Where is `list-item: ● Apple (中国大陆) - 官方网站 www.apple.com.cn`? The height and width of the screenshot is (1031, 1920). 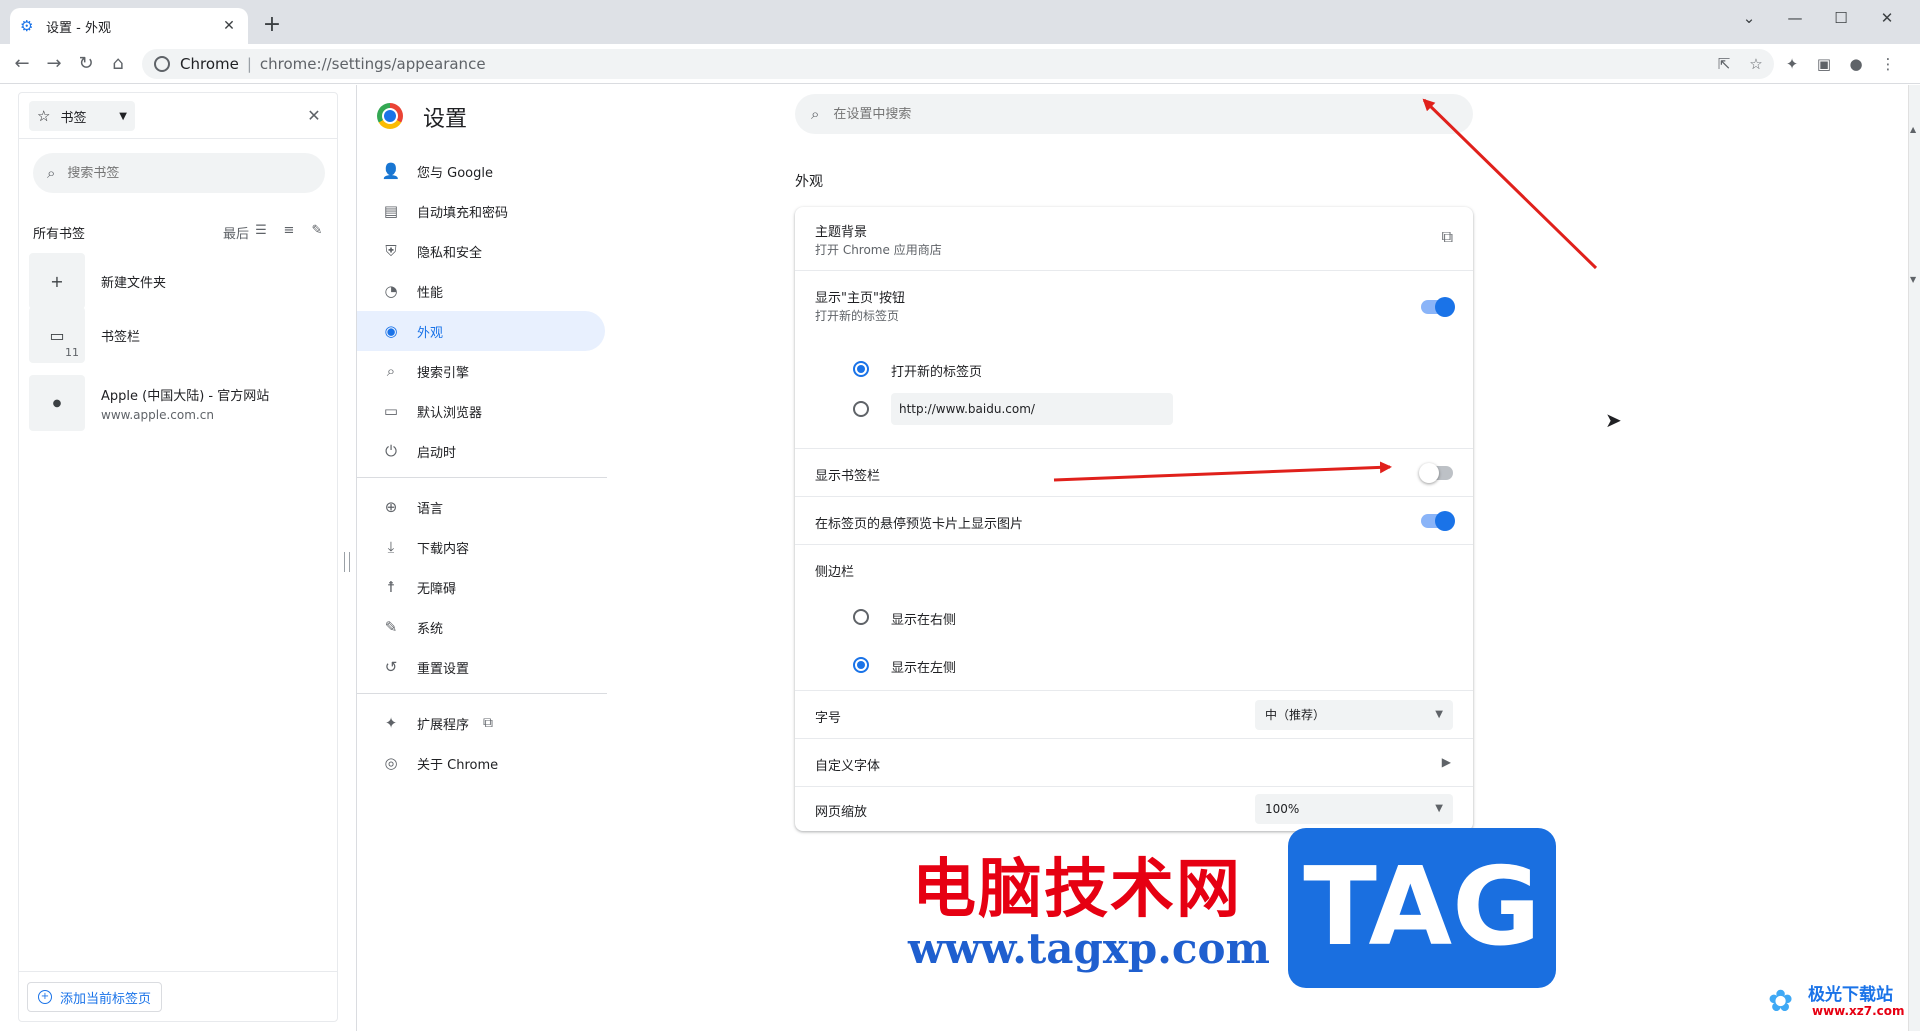 list-item: ● Apple (中国大陆) - 官方网站 www.apple.com.cn is located at coordinates (179, 403).